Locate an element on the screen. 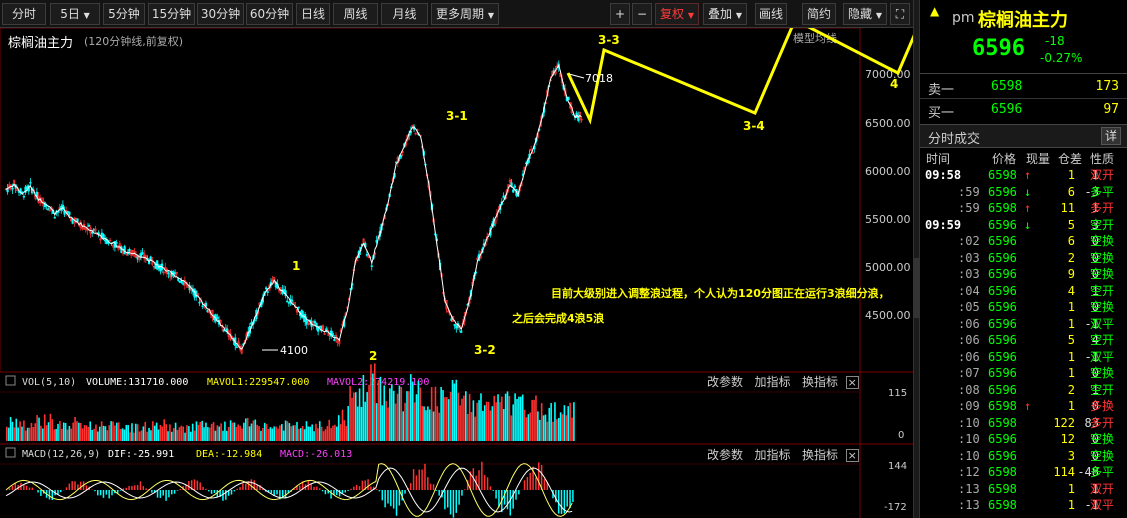  zoom-in-button: + is located at coordinates (620, 14).